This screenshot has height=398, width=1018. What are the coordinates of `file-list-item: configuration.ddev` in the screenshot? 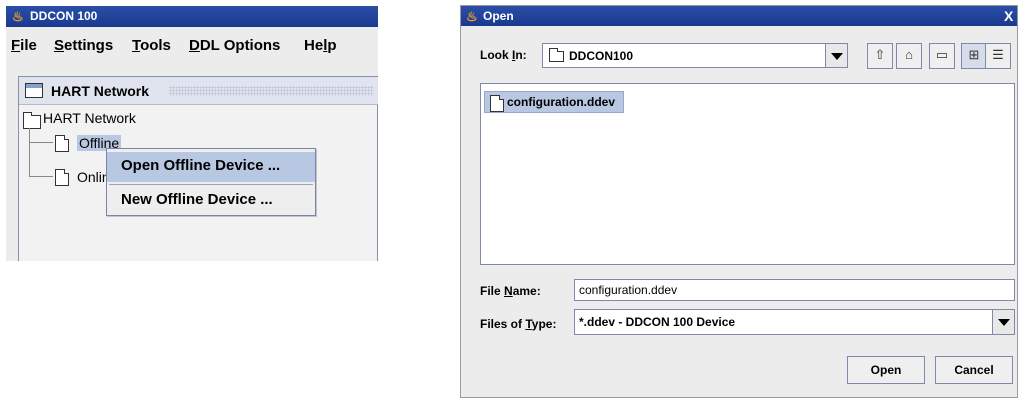 It's located at (554, 102).